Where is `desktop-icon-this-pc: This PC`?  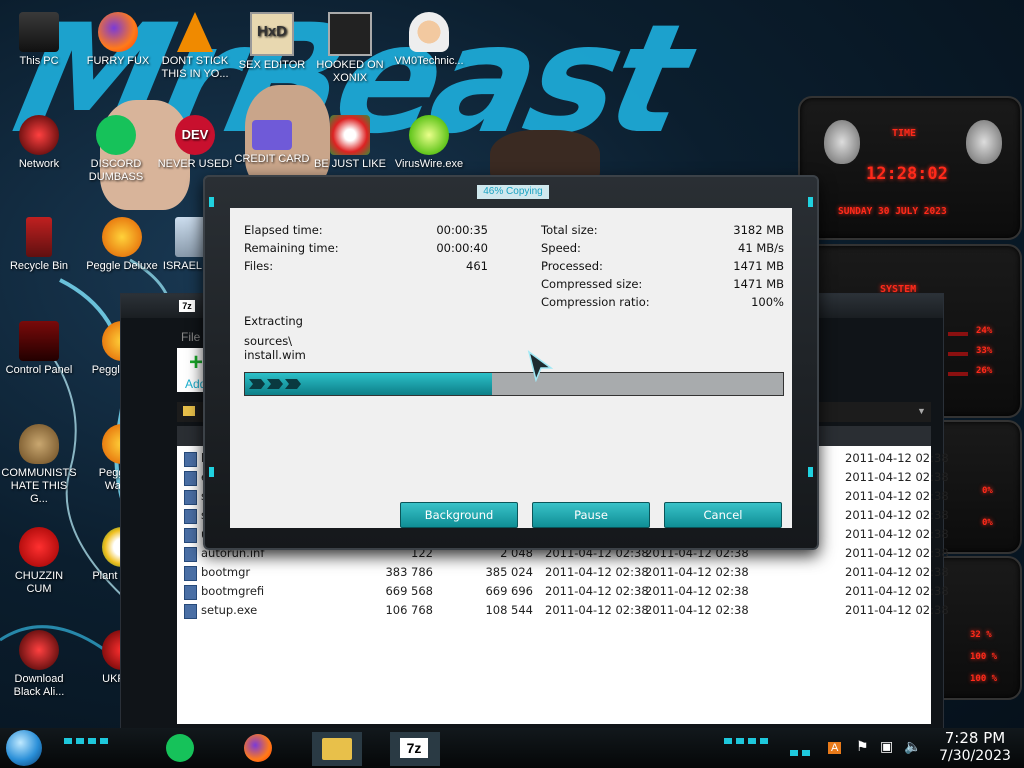 desktop-icon-this-pc: This PC is located at coordinates (39, 38).